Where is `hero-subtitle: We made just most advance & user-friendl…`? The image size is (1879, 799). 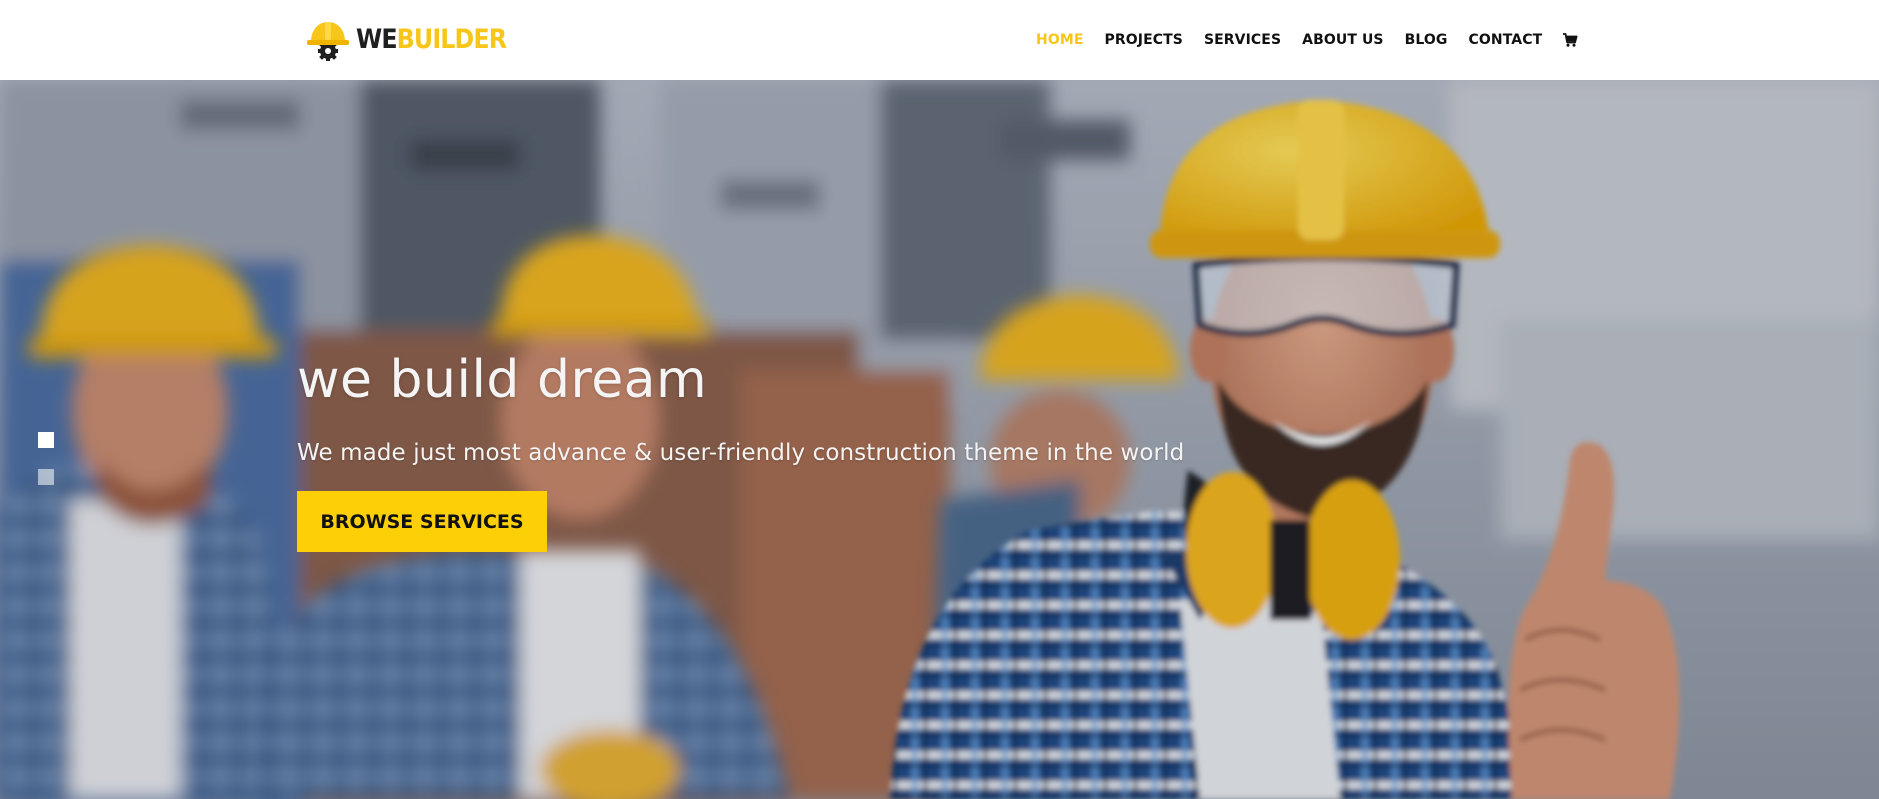 hero-subtitle: We made just most advance & user-friendl… is located at coordinates (741, 453).